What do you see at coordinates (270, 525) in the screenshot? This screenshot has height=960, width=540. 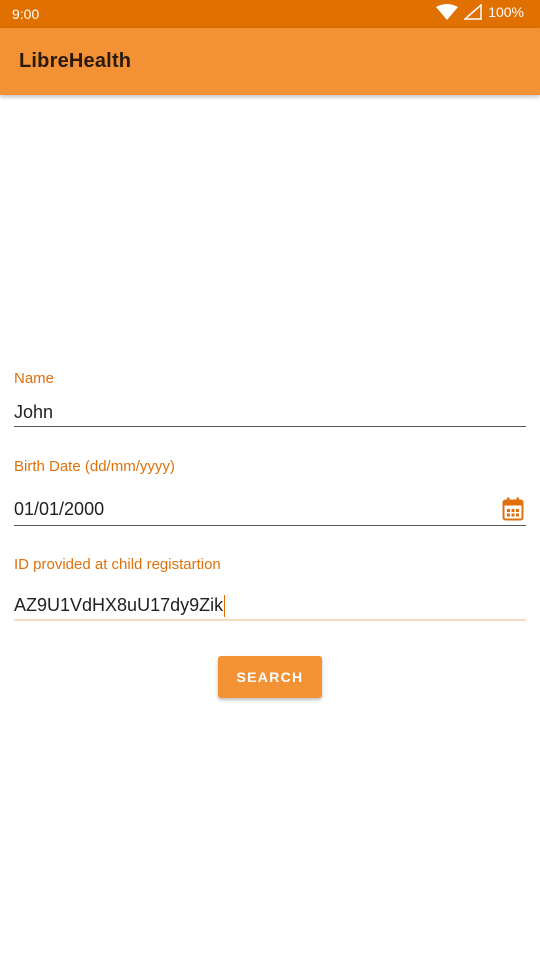 I see `birth-date-underline` at bounding box center [270, 525].